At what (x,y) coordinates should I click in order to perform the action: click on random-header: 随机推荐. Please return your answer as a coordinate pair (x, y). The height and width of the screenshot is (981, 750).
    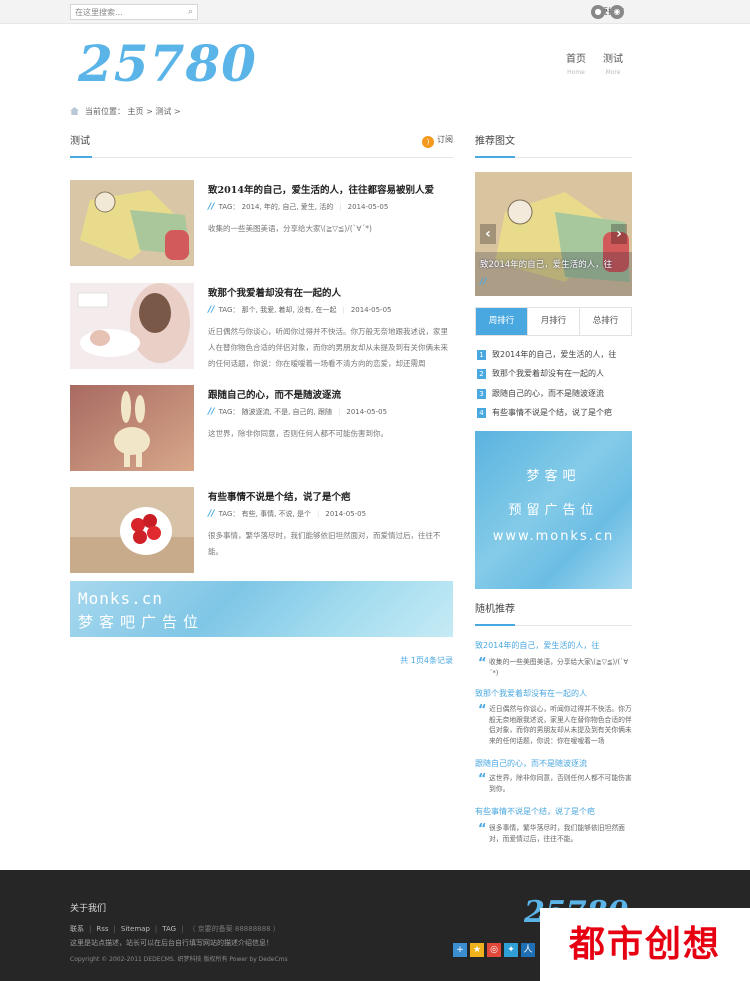
    Looking at the image, I should click on (553, 613).